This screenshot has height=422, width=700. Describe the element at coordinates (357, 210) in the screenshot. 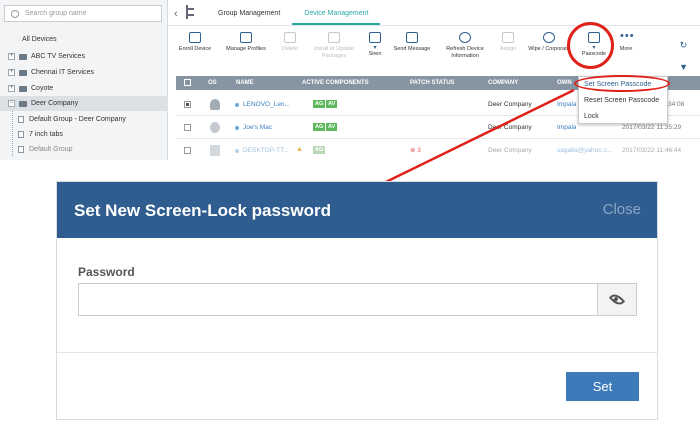

I see `modal-header: Set New Screen-Lock password Close` at that location.